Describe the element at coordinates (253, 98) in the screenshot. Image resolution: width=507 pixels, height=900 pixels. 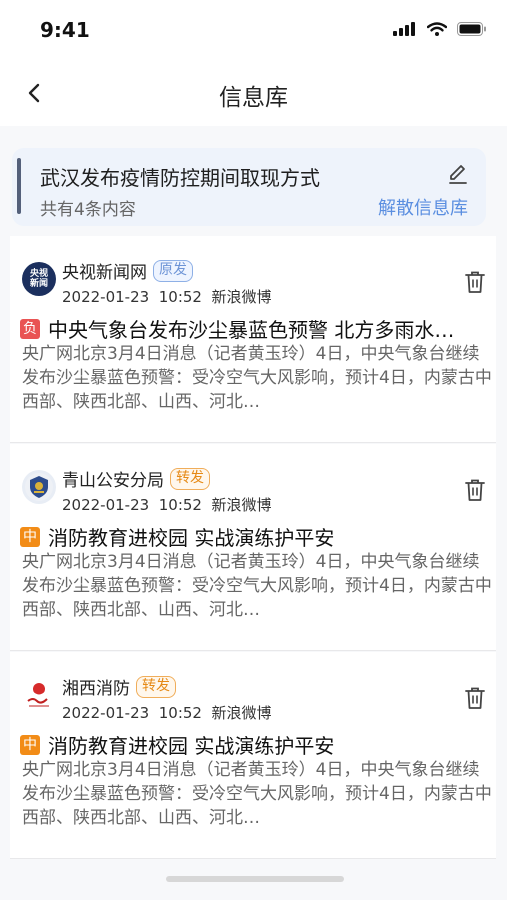
I see `page-title: 信息库` at that location.